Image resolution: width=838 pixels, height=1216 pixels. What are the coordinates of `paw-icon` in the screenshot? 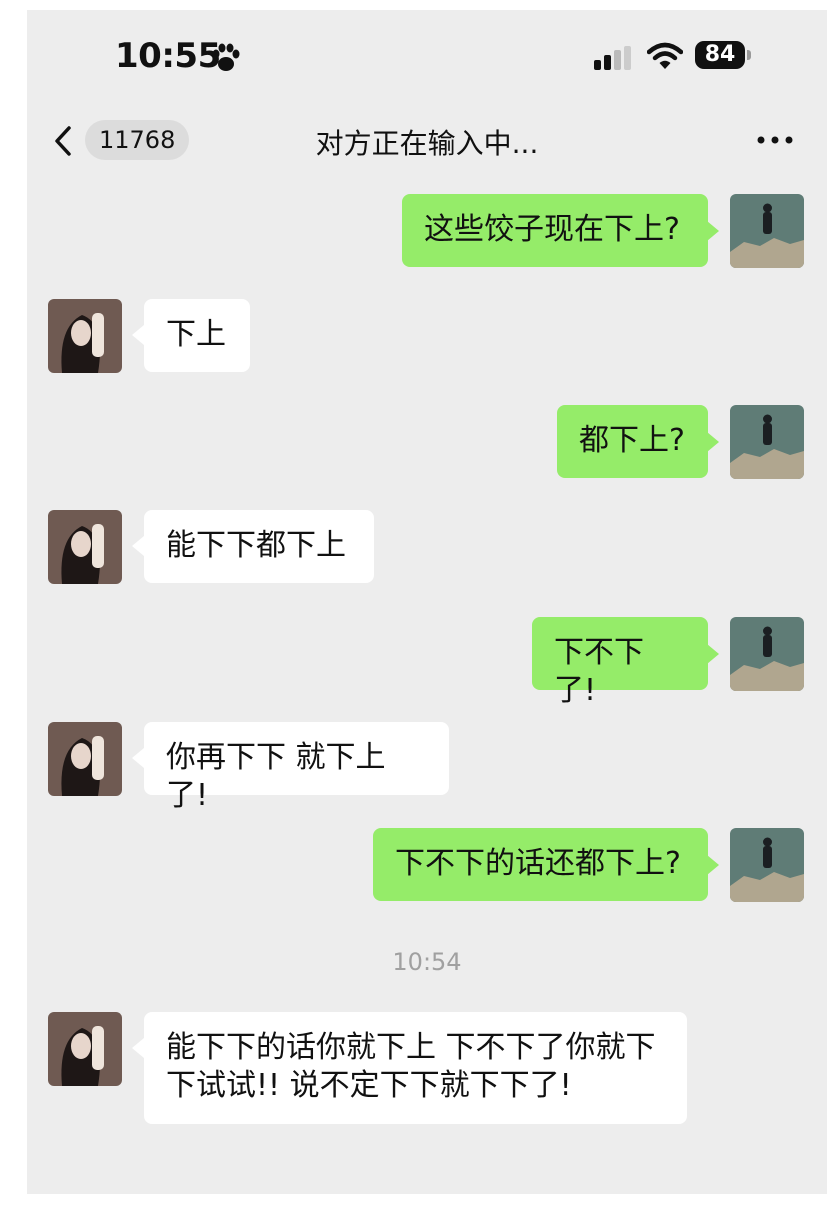 It's located at (226, 57).